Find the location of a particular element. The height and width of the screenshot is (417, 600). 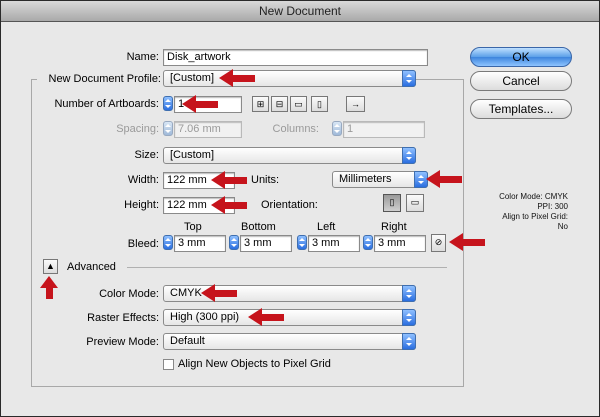

size-value: [Custom] is located at coordinates (192, 155).